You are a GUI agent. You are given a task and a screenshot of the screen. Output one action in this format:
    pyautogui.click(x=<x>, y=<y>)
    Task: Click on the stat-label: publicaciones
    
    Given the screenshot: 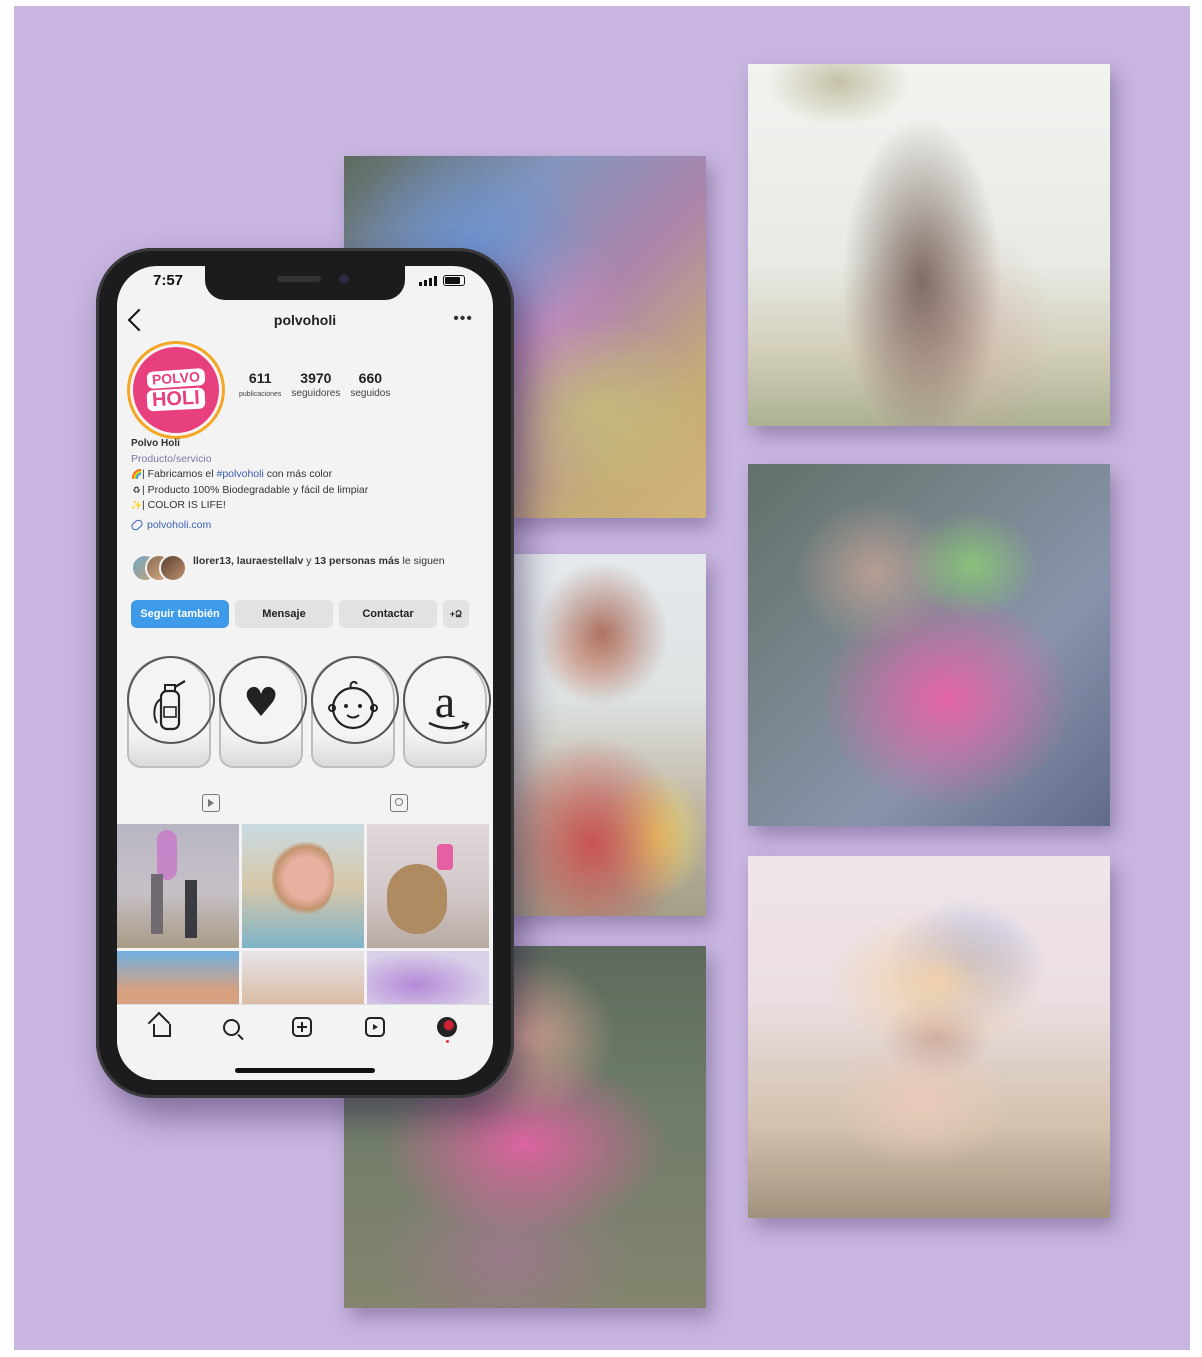 What is the action you would take?
    pyautogui.click(x=260, y=394)
    